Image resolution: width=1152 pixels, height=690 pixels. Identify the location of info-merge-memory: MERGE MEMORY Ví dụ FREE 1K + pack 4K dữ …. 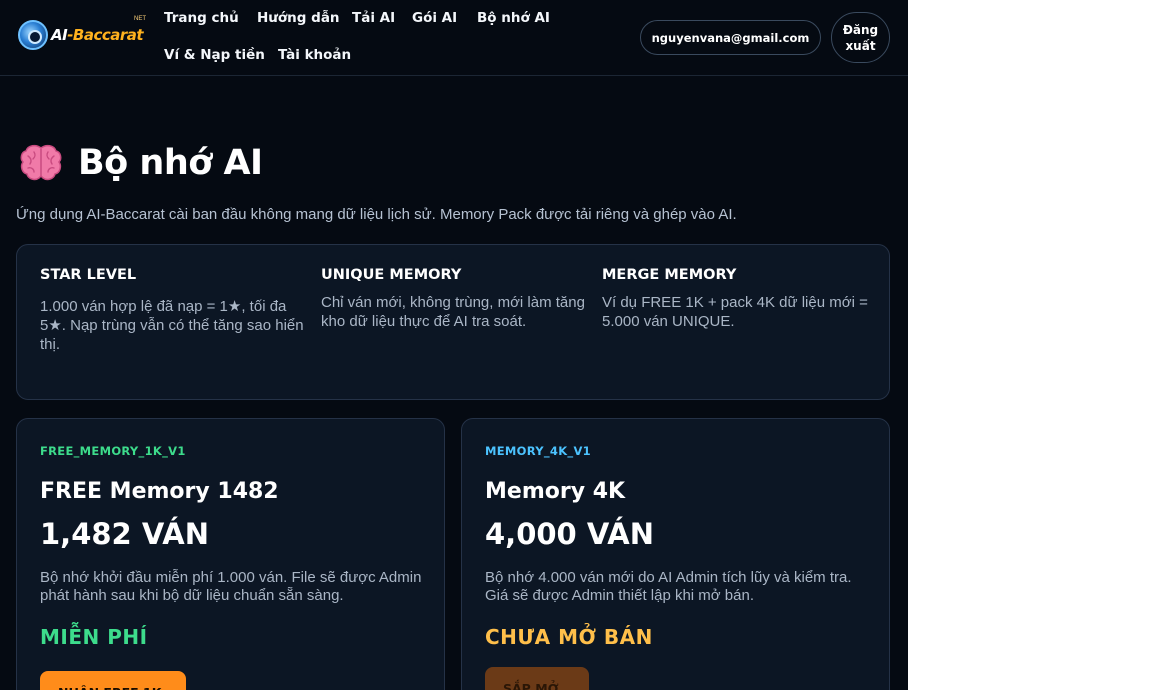
(737, 299).